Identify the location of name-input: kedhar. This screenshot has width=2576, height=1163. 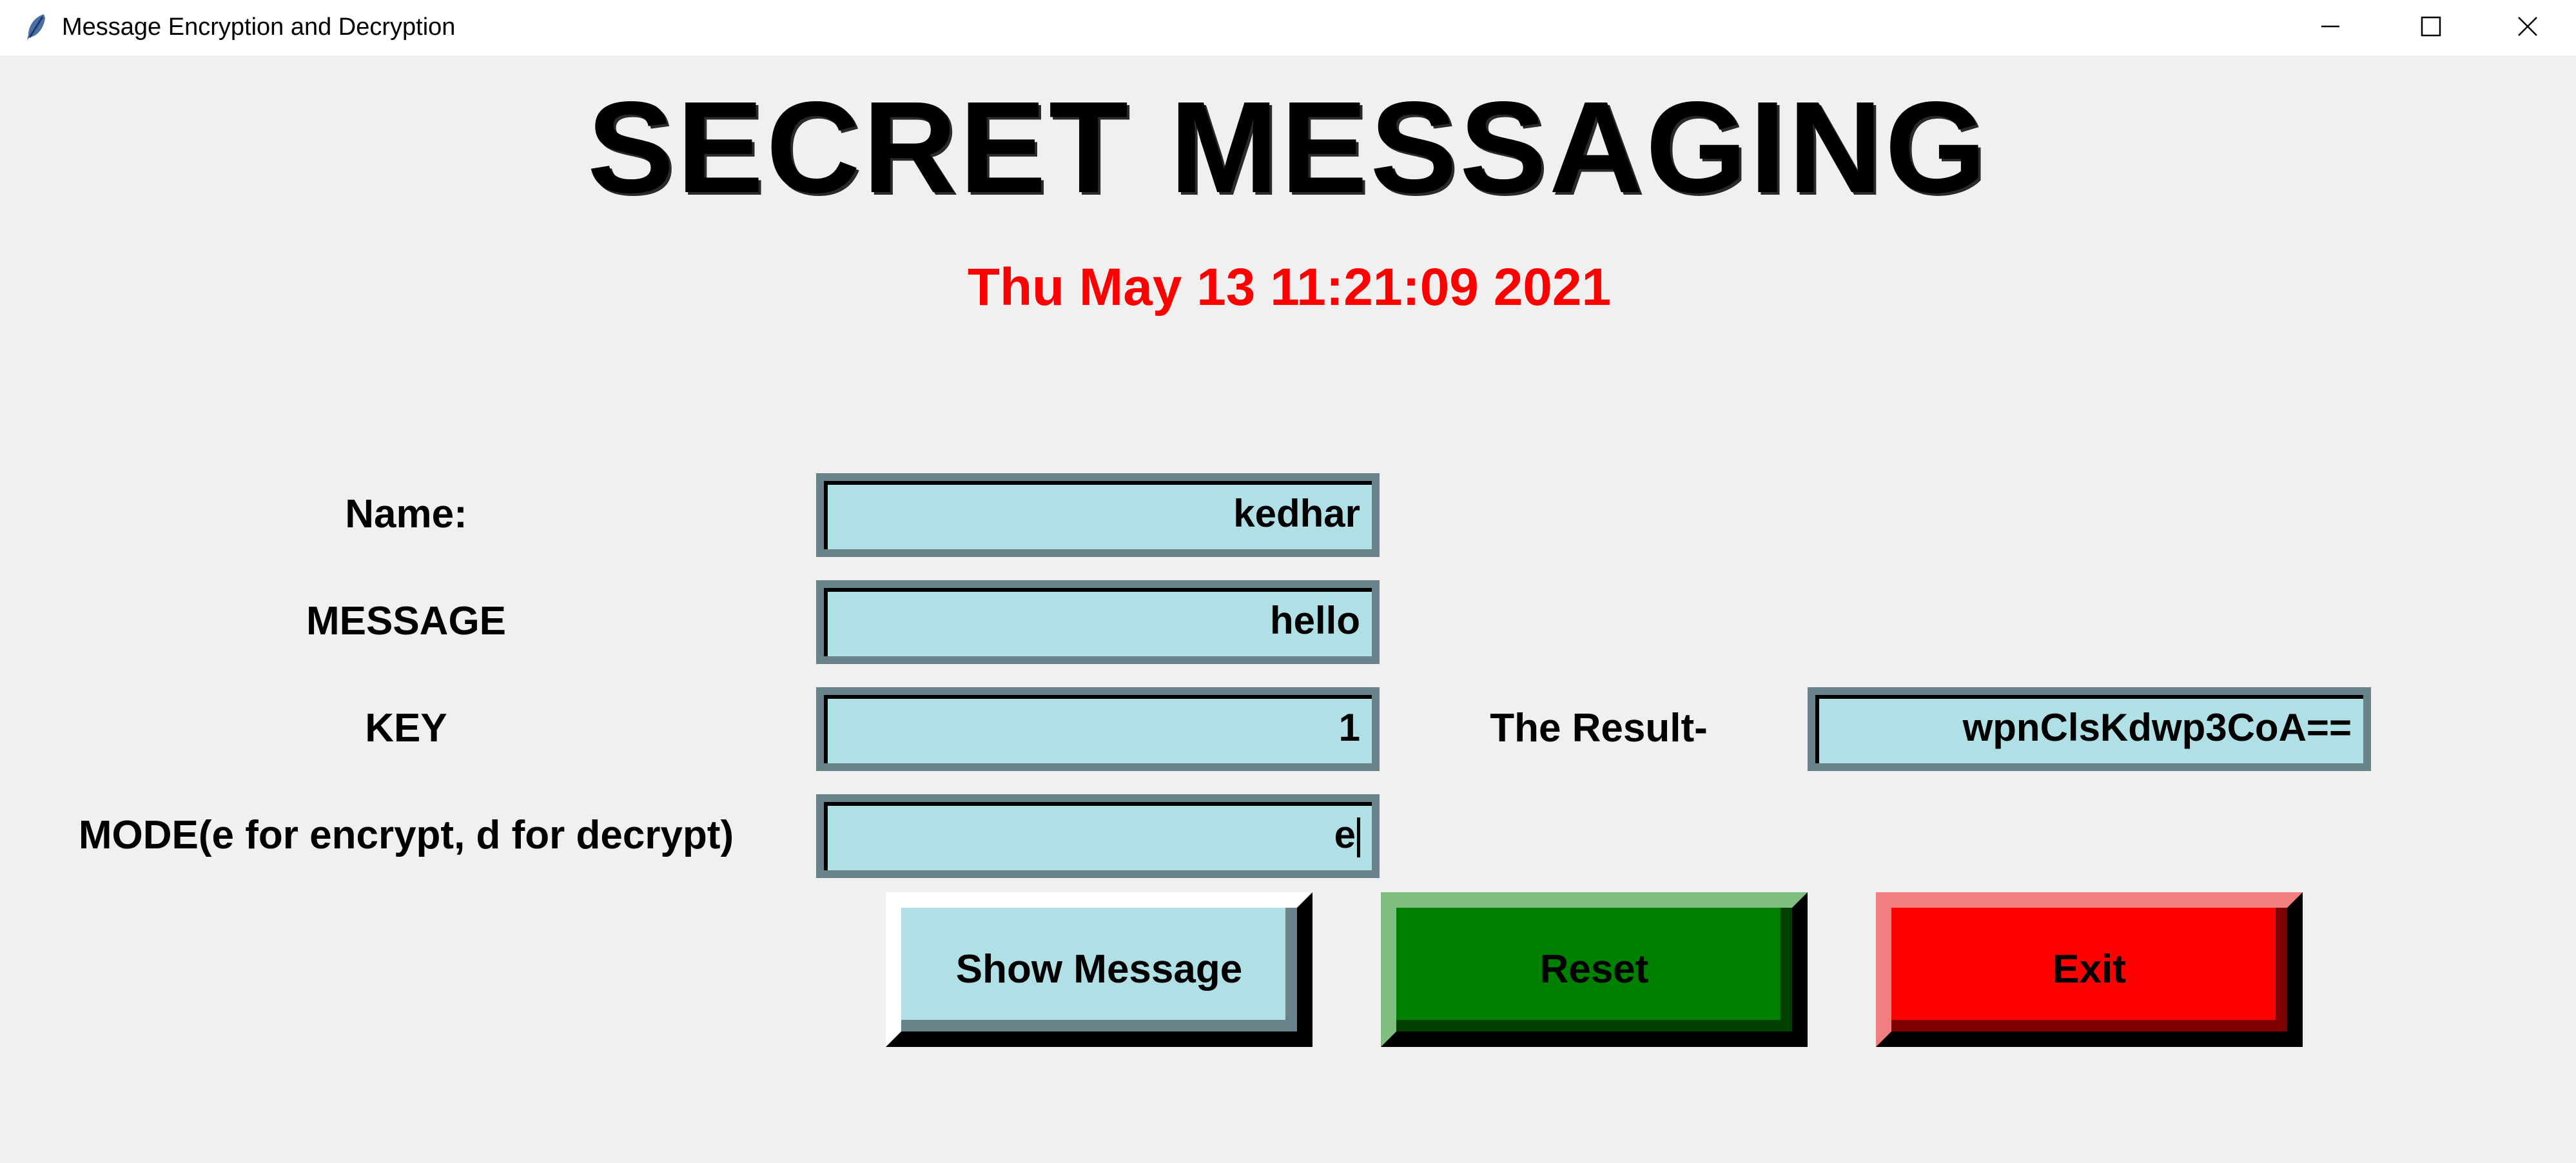
(1098, 515).